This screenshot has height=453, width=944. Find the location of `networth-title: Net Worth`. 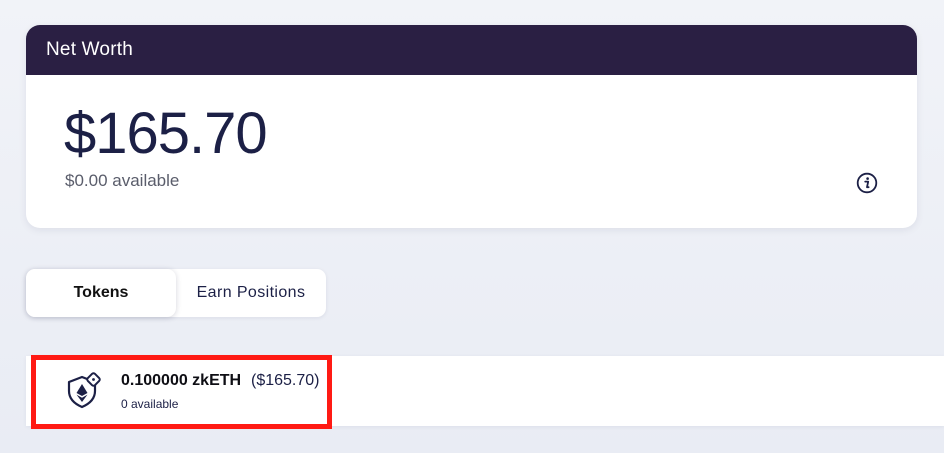

networth-title: Net Worth is located at coordinates (89, 49).